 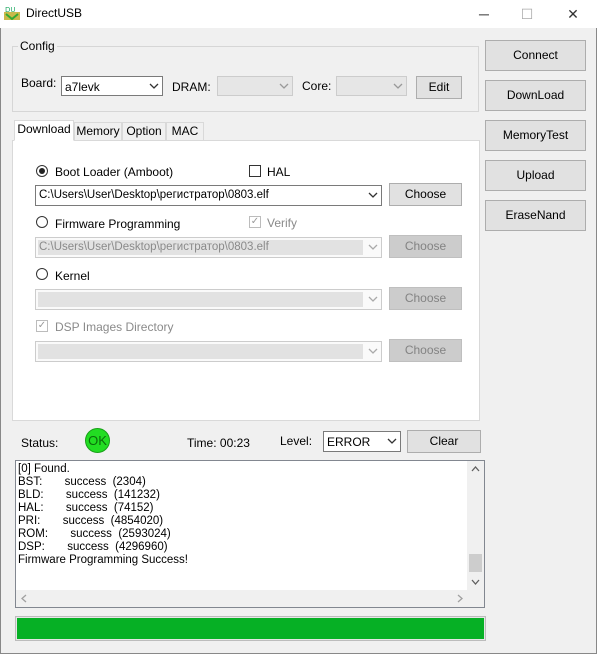 I want to click on log-vertical-scrollbar, so click(x=475, y=525).